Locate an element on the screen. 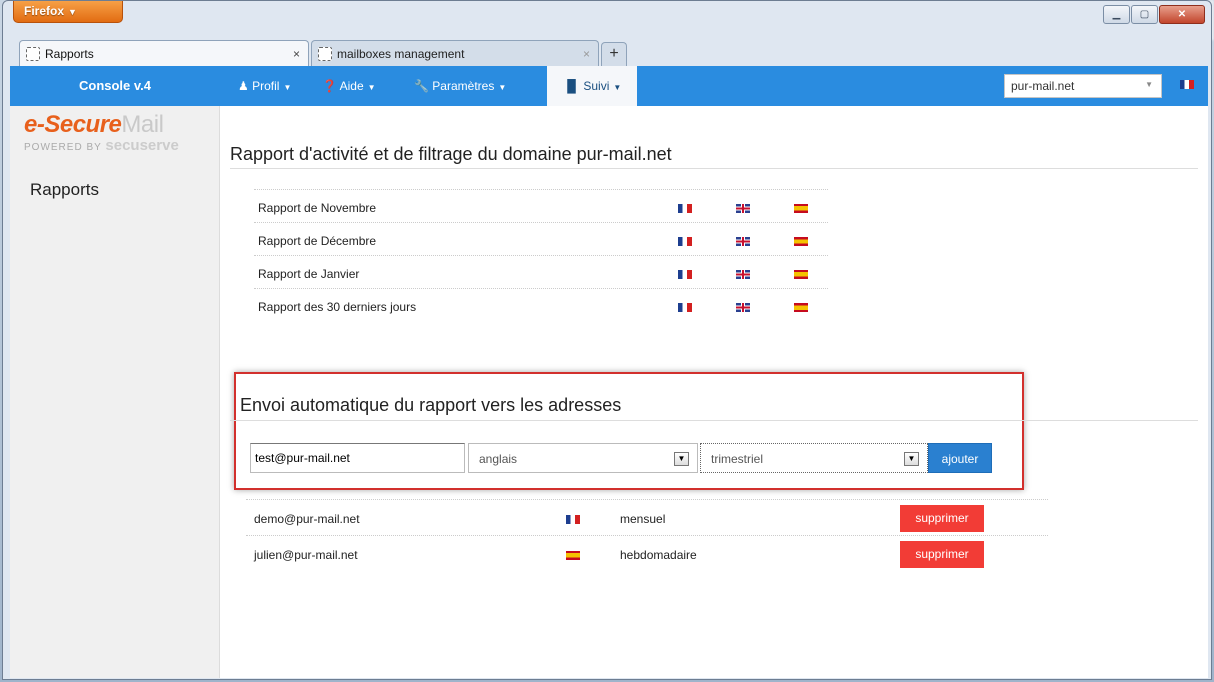 The width and height of the screenshot is (1214, 682). subscriber-frequency: hebdomadaire is located at coordinates (658, 555).